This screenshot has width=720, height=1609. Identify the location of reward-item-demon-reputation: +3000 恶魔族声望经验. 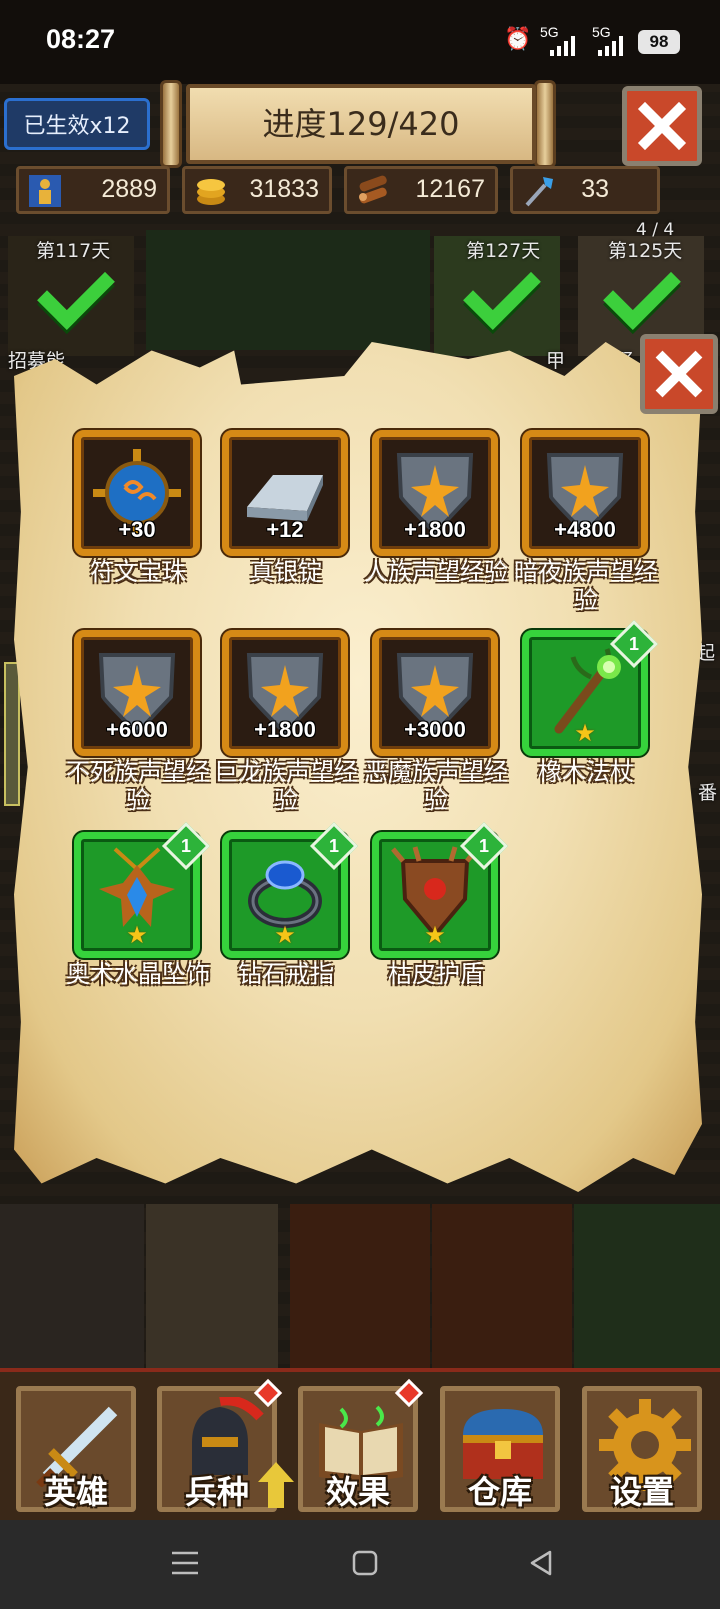
(436, 730).